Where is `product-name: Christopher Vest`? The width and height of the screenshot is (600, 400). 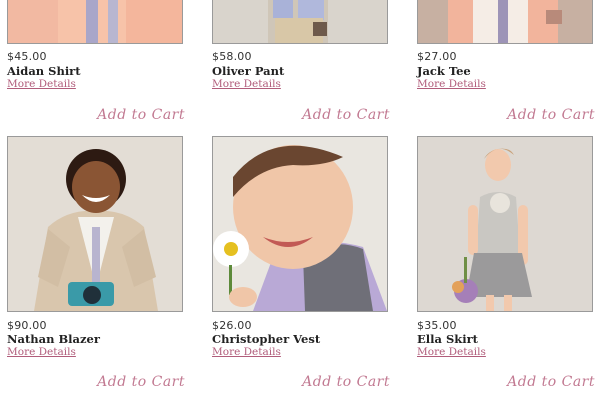
product-name: Christopher Vest is located at coordinates (266, 339).